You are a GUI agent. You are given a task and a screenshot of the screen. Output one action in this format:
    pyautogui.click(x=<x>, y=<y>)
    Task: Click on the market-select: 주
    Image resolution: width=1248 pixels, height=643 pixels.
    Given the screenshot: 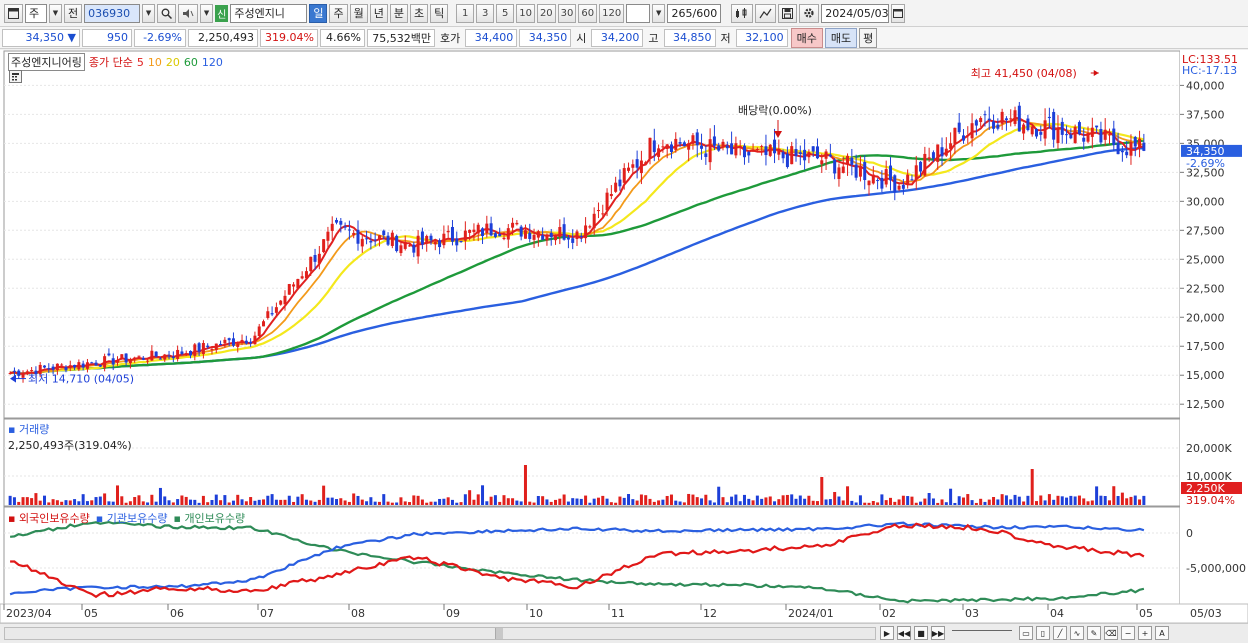 What is the action you would take?
    pyautogui.click(x=36, y=13)
    